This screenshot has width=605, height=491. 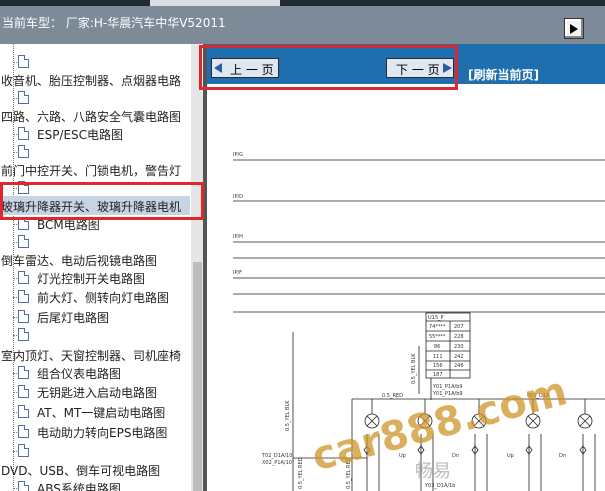 What do you see at coordinates (101, 413) in the screenshot?
I see `tree-item-label: AT、MT一键启动电路图` at bounding box center [101, 413].